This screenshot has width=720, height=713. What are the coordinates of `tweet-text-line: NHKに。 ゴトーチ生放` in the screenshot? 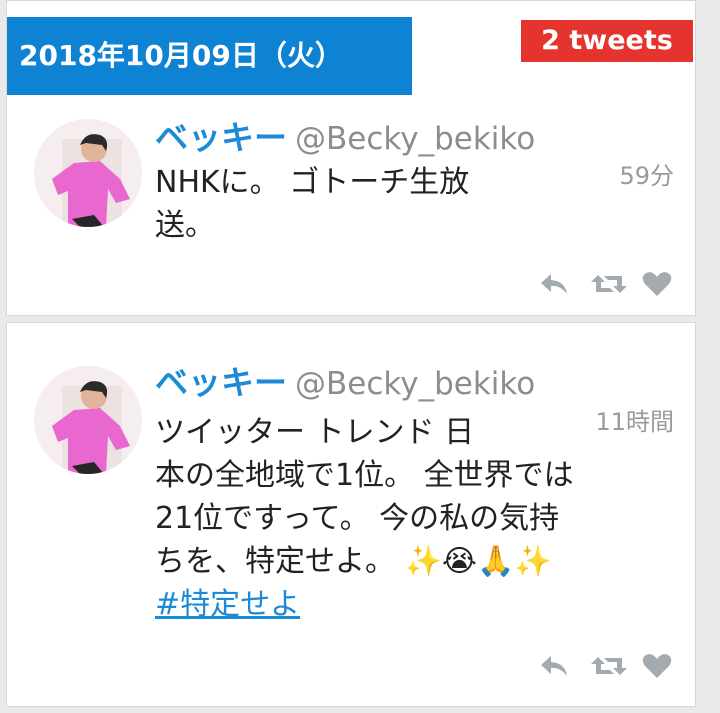 It's located at (312, 182).